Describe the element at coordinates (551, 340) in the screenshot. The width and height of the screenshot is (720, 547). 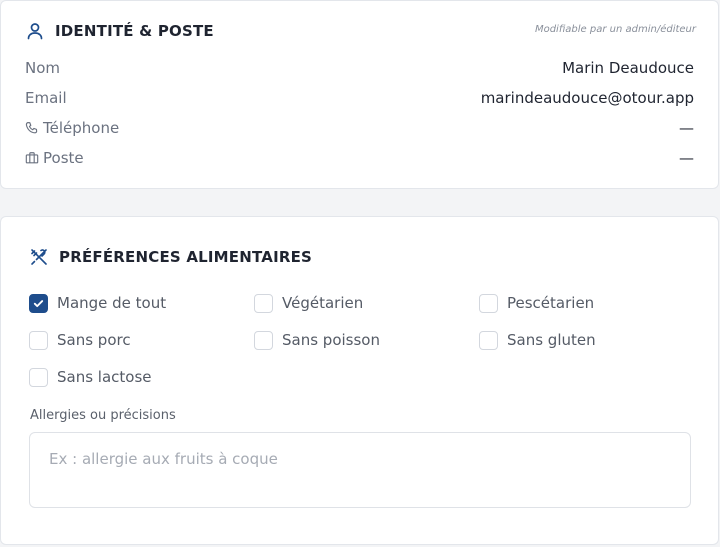
I see `option-label-sans-gluten: Sans gluten` at that location.